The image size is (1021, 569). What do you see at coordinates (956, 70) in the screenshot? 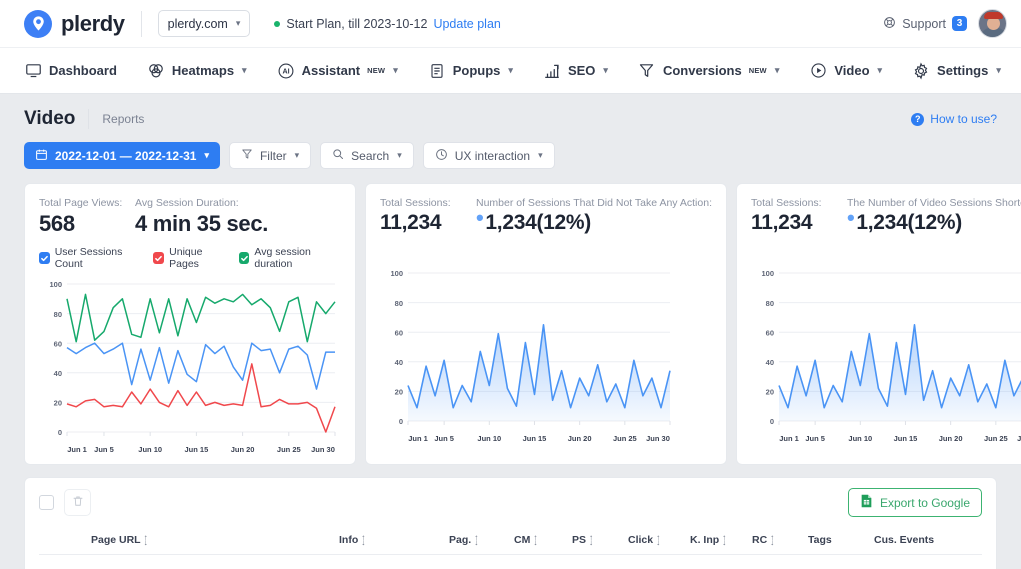
I see `nav-item-settings: Settings ▾` at bounding box center [956, 70].